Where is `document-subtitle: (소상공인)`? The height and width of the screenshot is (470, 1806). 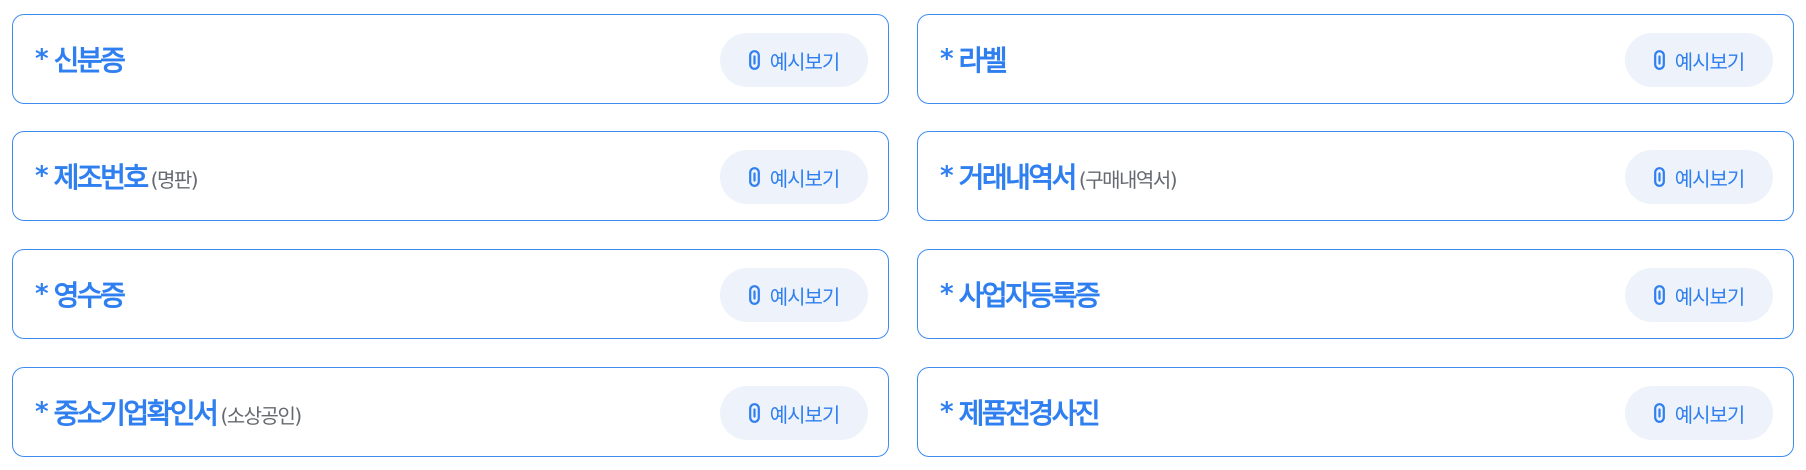 document-subtitle: (소상공인) is located at coordinates (261, 415).